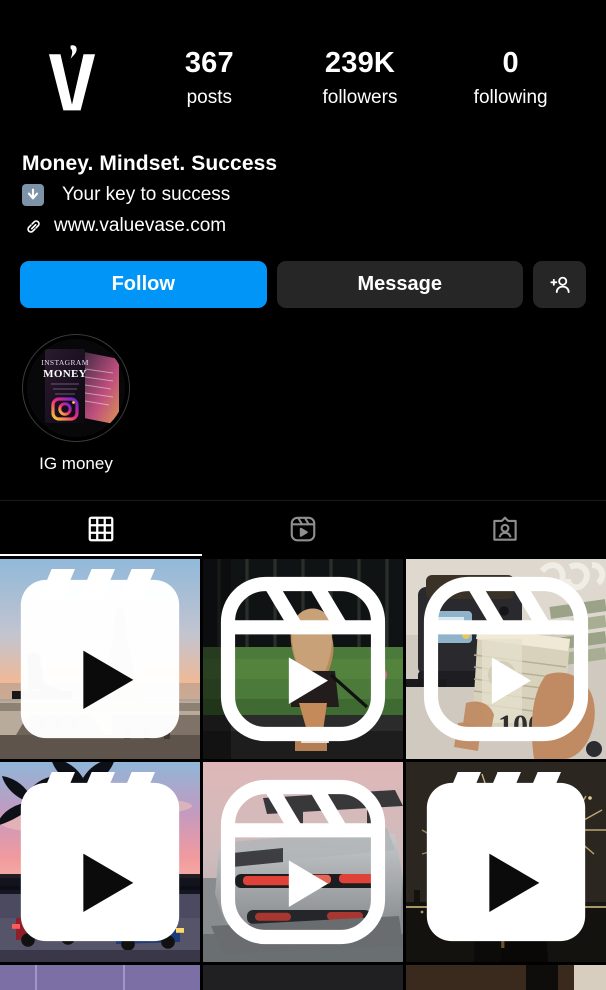 The image size is (606, 990). I want to click on reels-icon, so click(303, 528).